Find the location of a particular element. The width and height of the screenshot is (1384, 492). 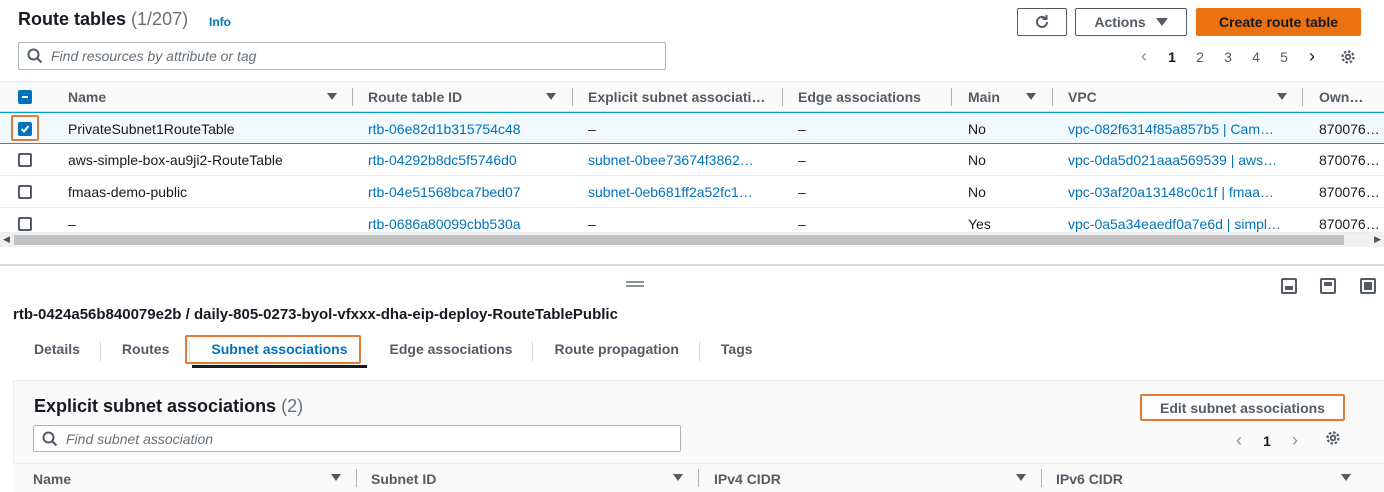

tab-details: Details is located at coordinates (57, 351).